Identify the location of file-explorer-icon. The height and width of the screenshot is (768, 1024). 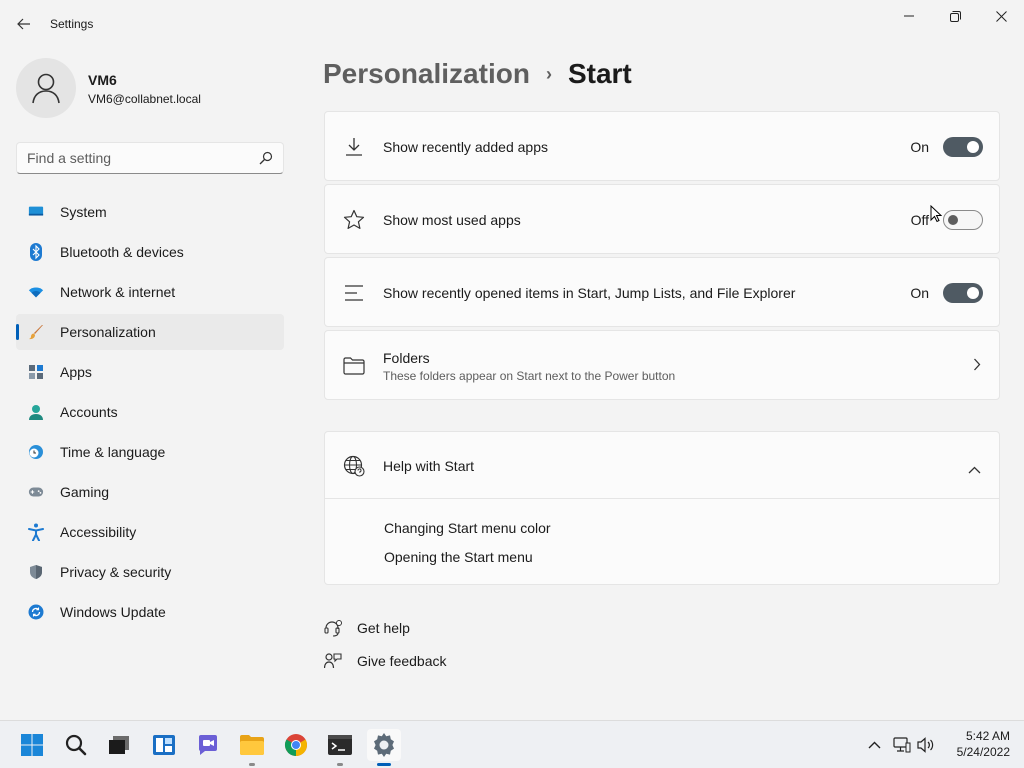
(252, 745).